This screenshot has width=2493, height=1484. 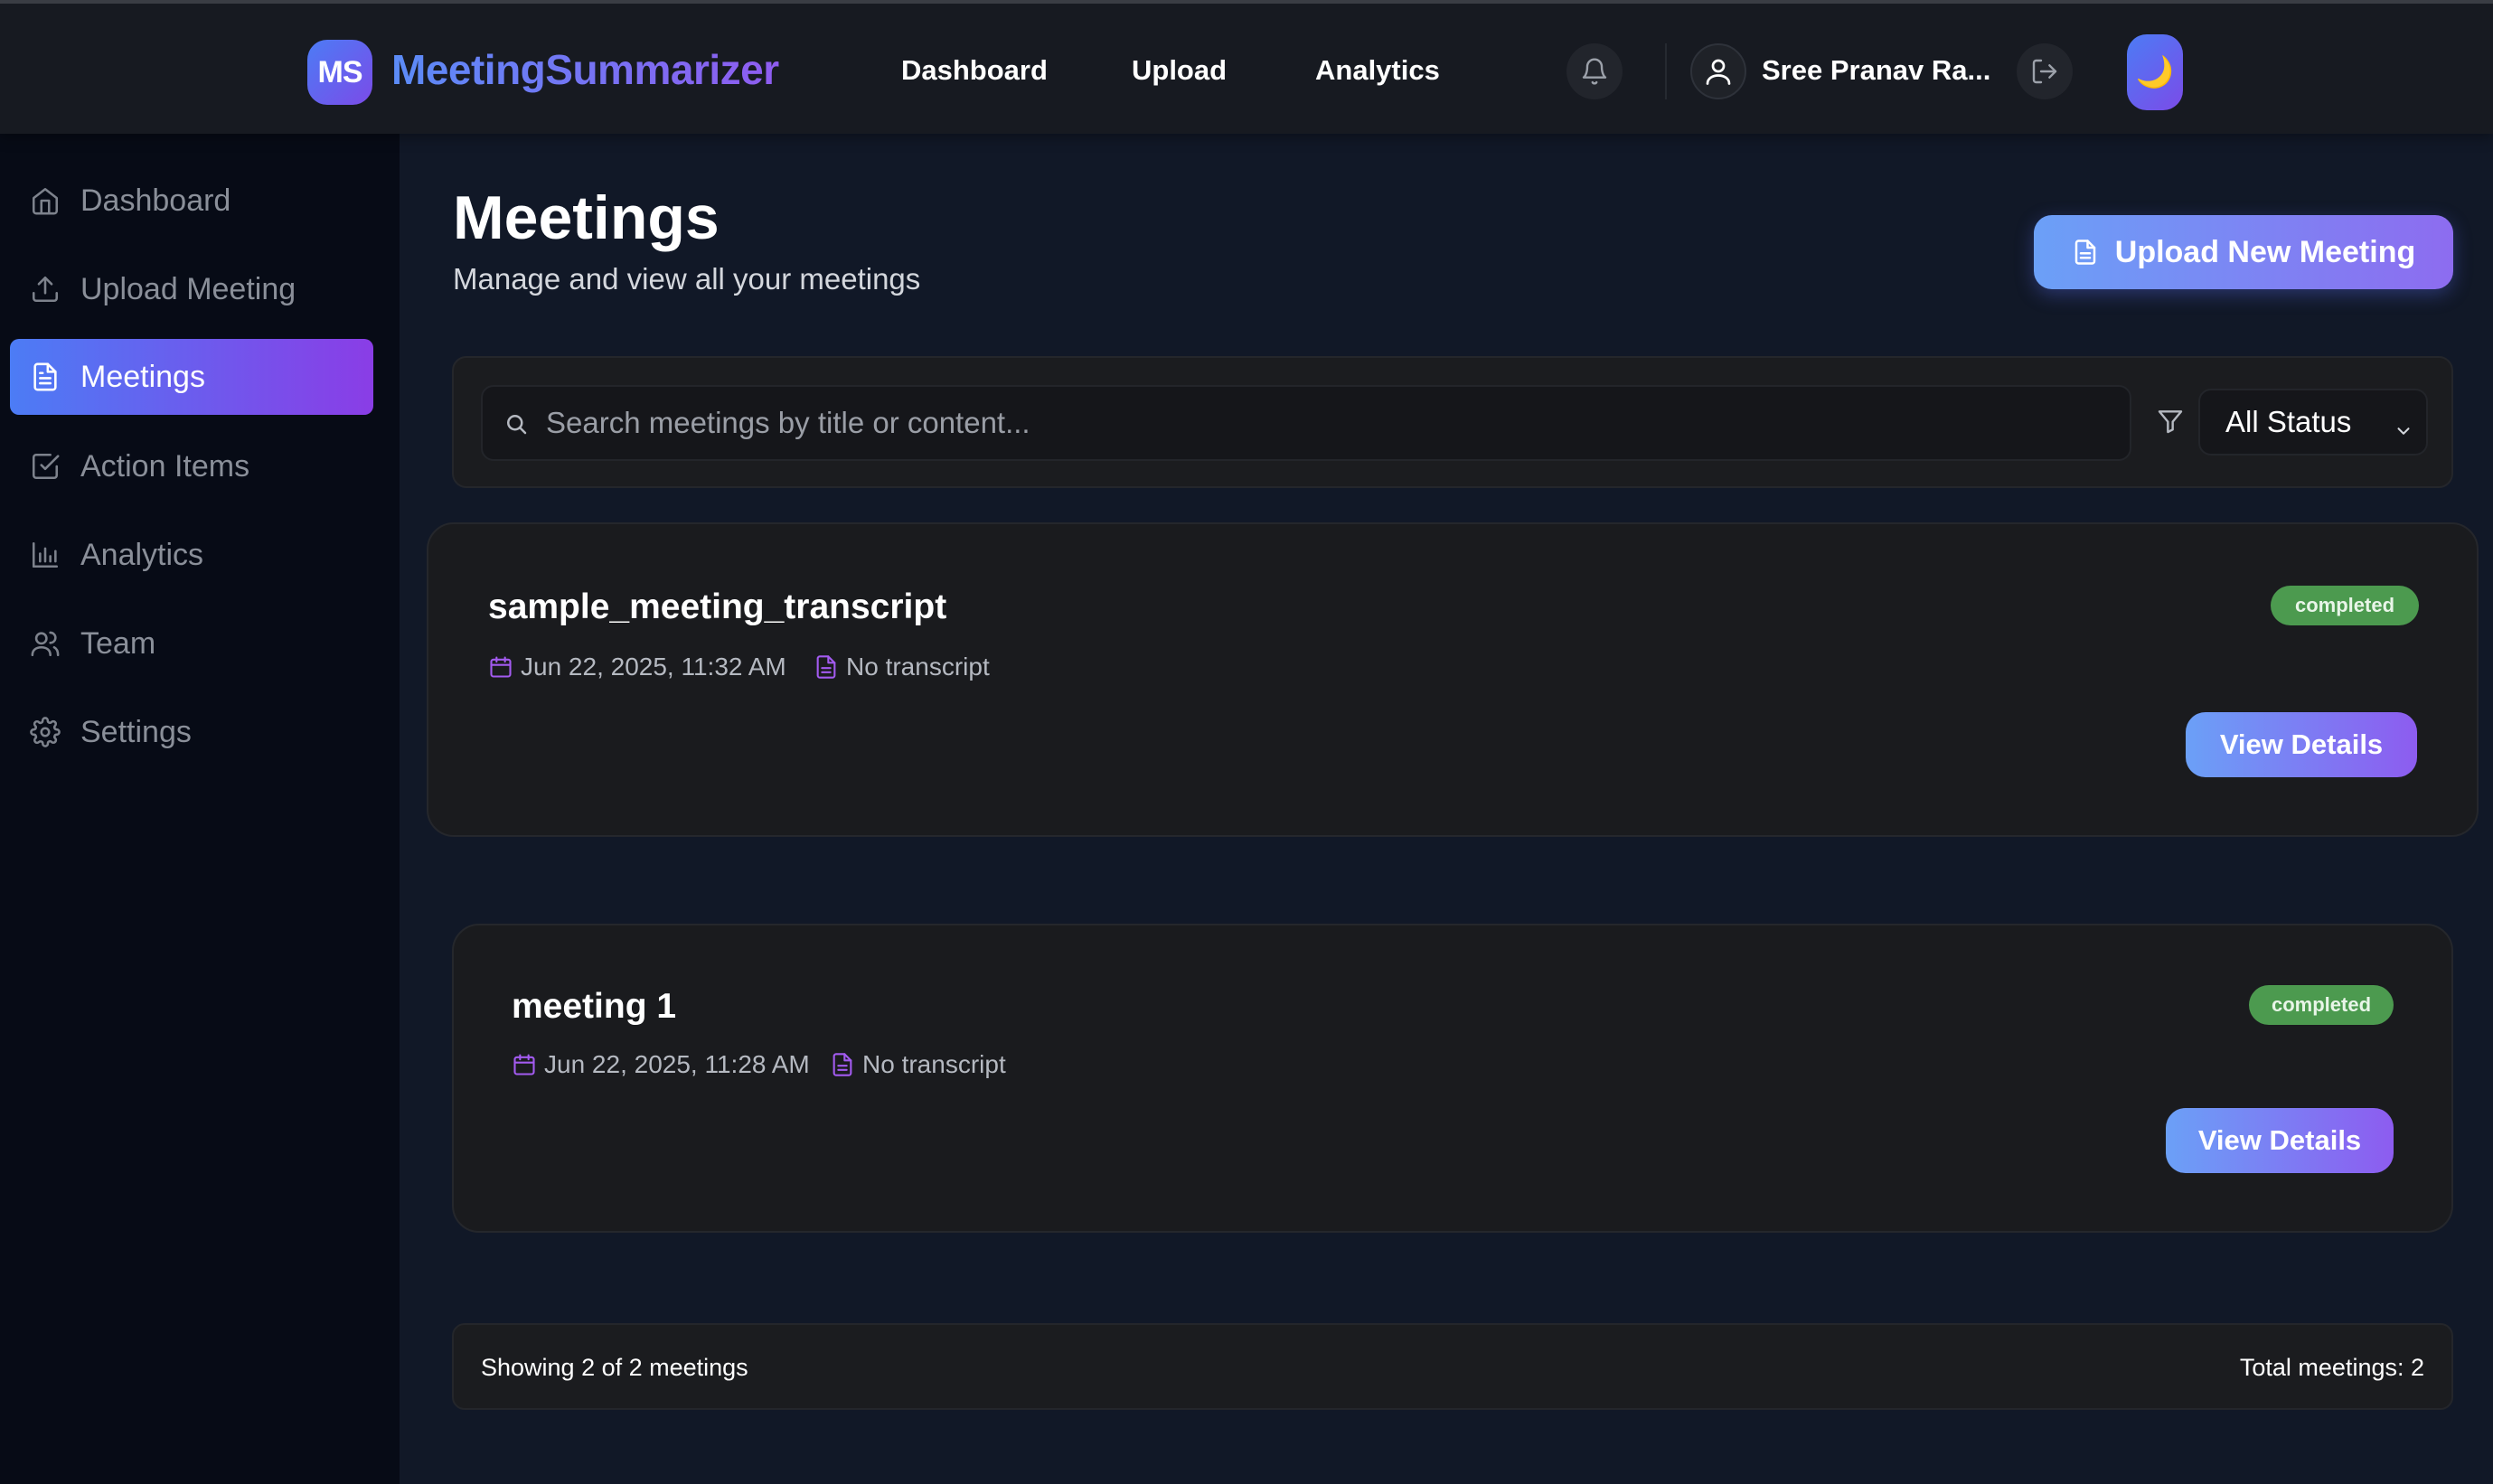 What do you see at coordinates (585, 70) in the screenshot?
I see `app-name: MeetingSummarizer` at bounding box center [585, 70].